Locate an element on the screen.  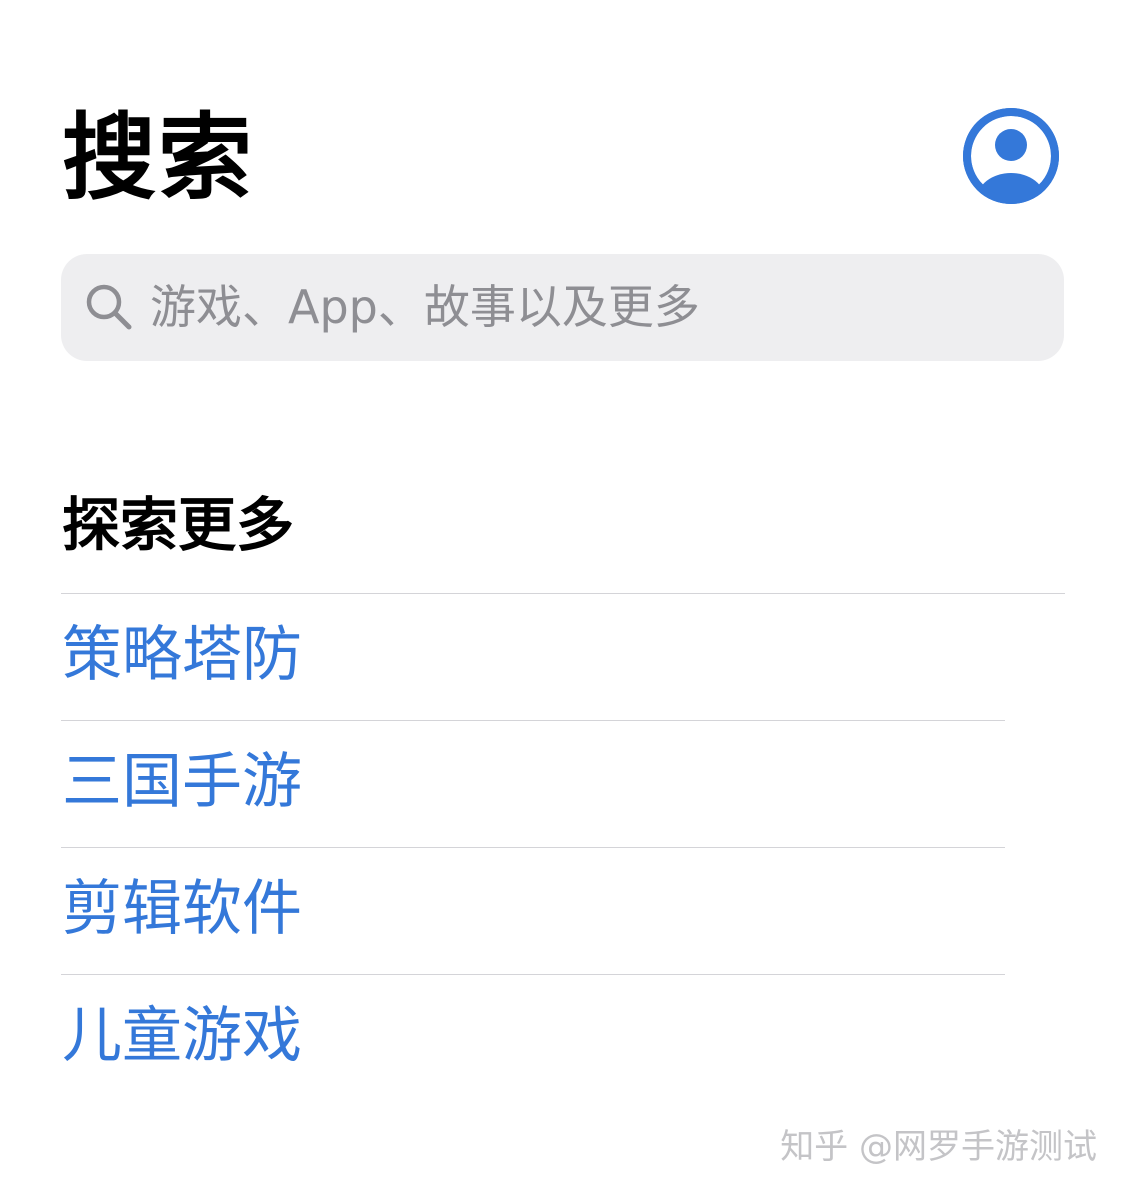
list-item-suggestion: 策略塔防 is located at coordinates (534, 658).